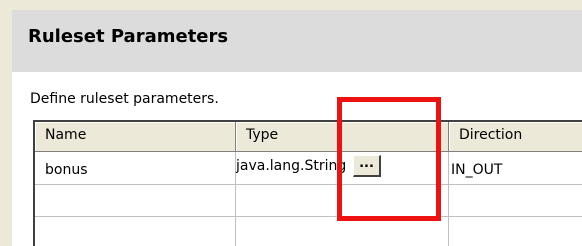 The image size is (582, 246). Describe the element at coordinates (124, 99) in the screenshot. I see `section-description: Define ruleset parameters.` at that location.